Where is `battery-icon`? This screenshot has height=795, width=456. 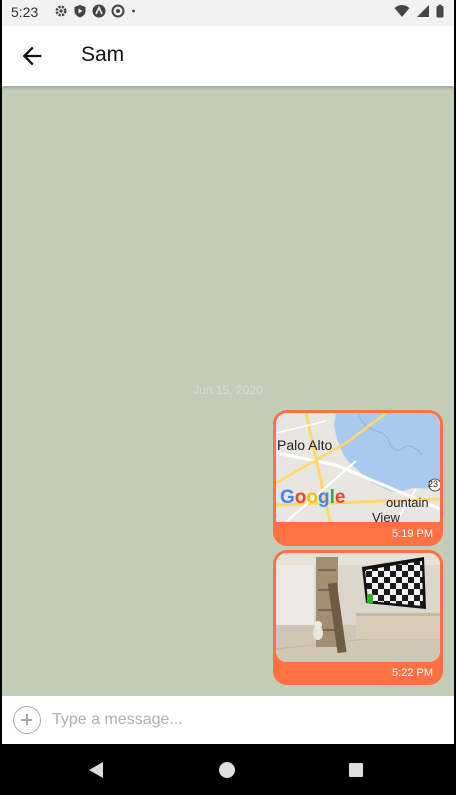 battery-icon is located at coordinates (440, 11).